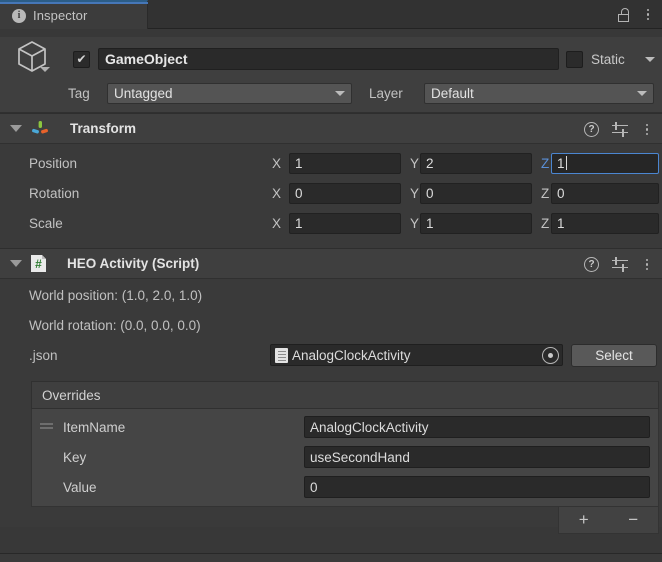 The height and width of the screenshot is (562, 662). Describe the element at coordinates (46, 223) in the screenshot. I see `scale-label: Scale` at that location.